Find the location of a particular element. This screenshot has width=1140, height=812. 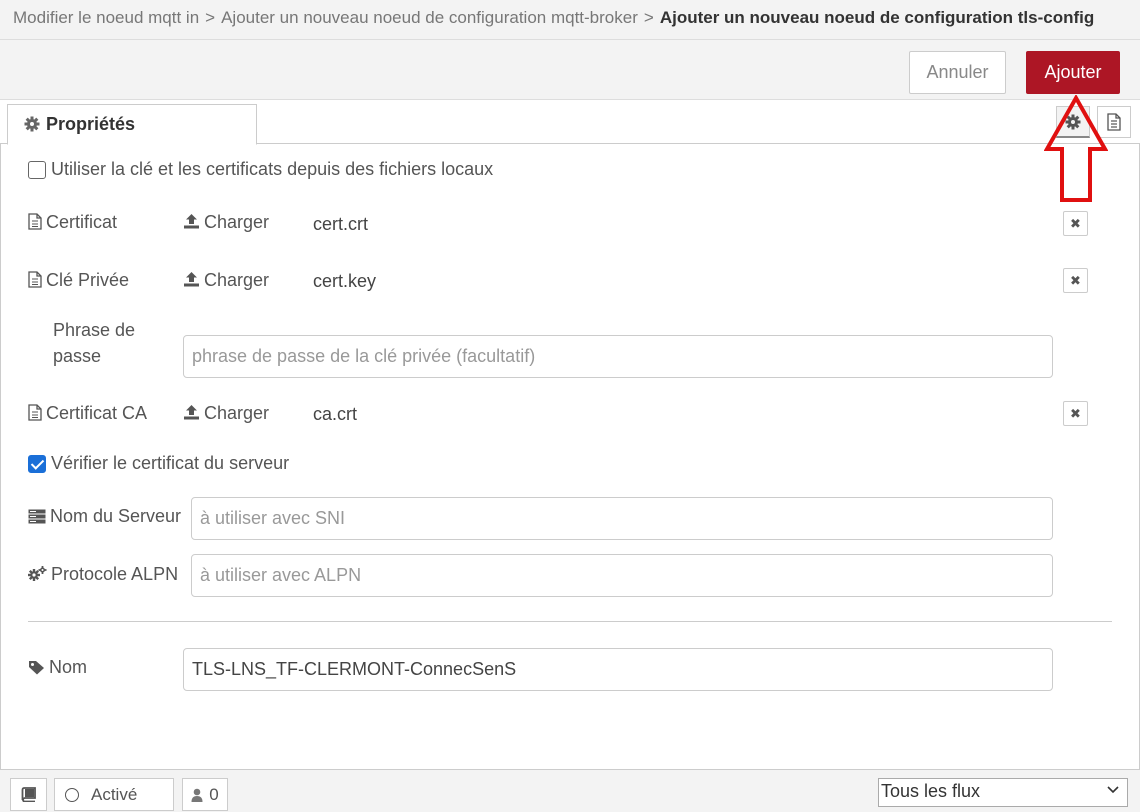

private-key-upload-button: Charger is located at coordinates (226, 280).